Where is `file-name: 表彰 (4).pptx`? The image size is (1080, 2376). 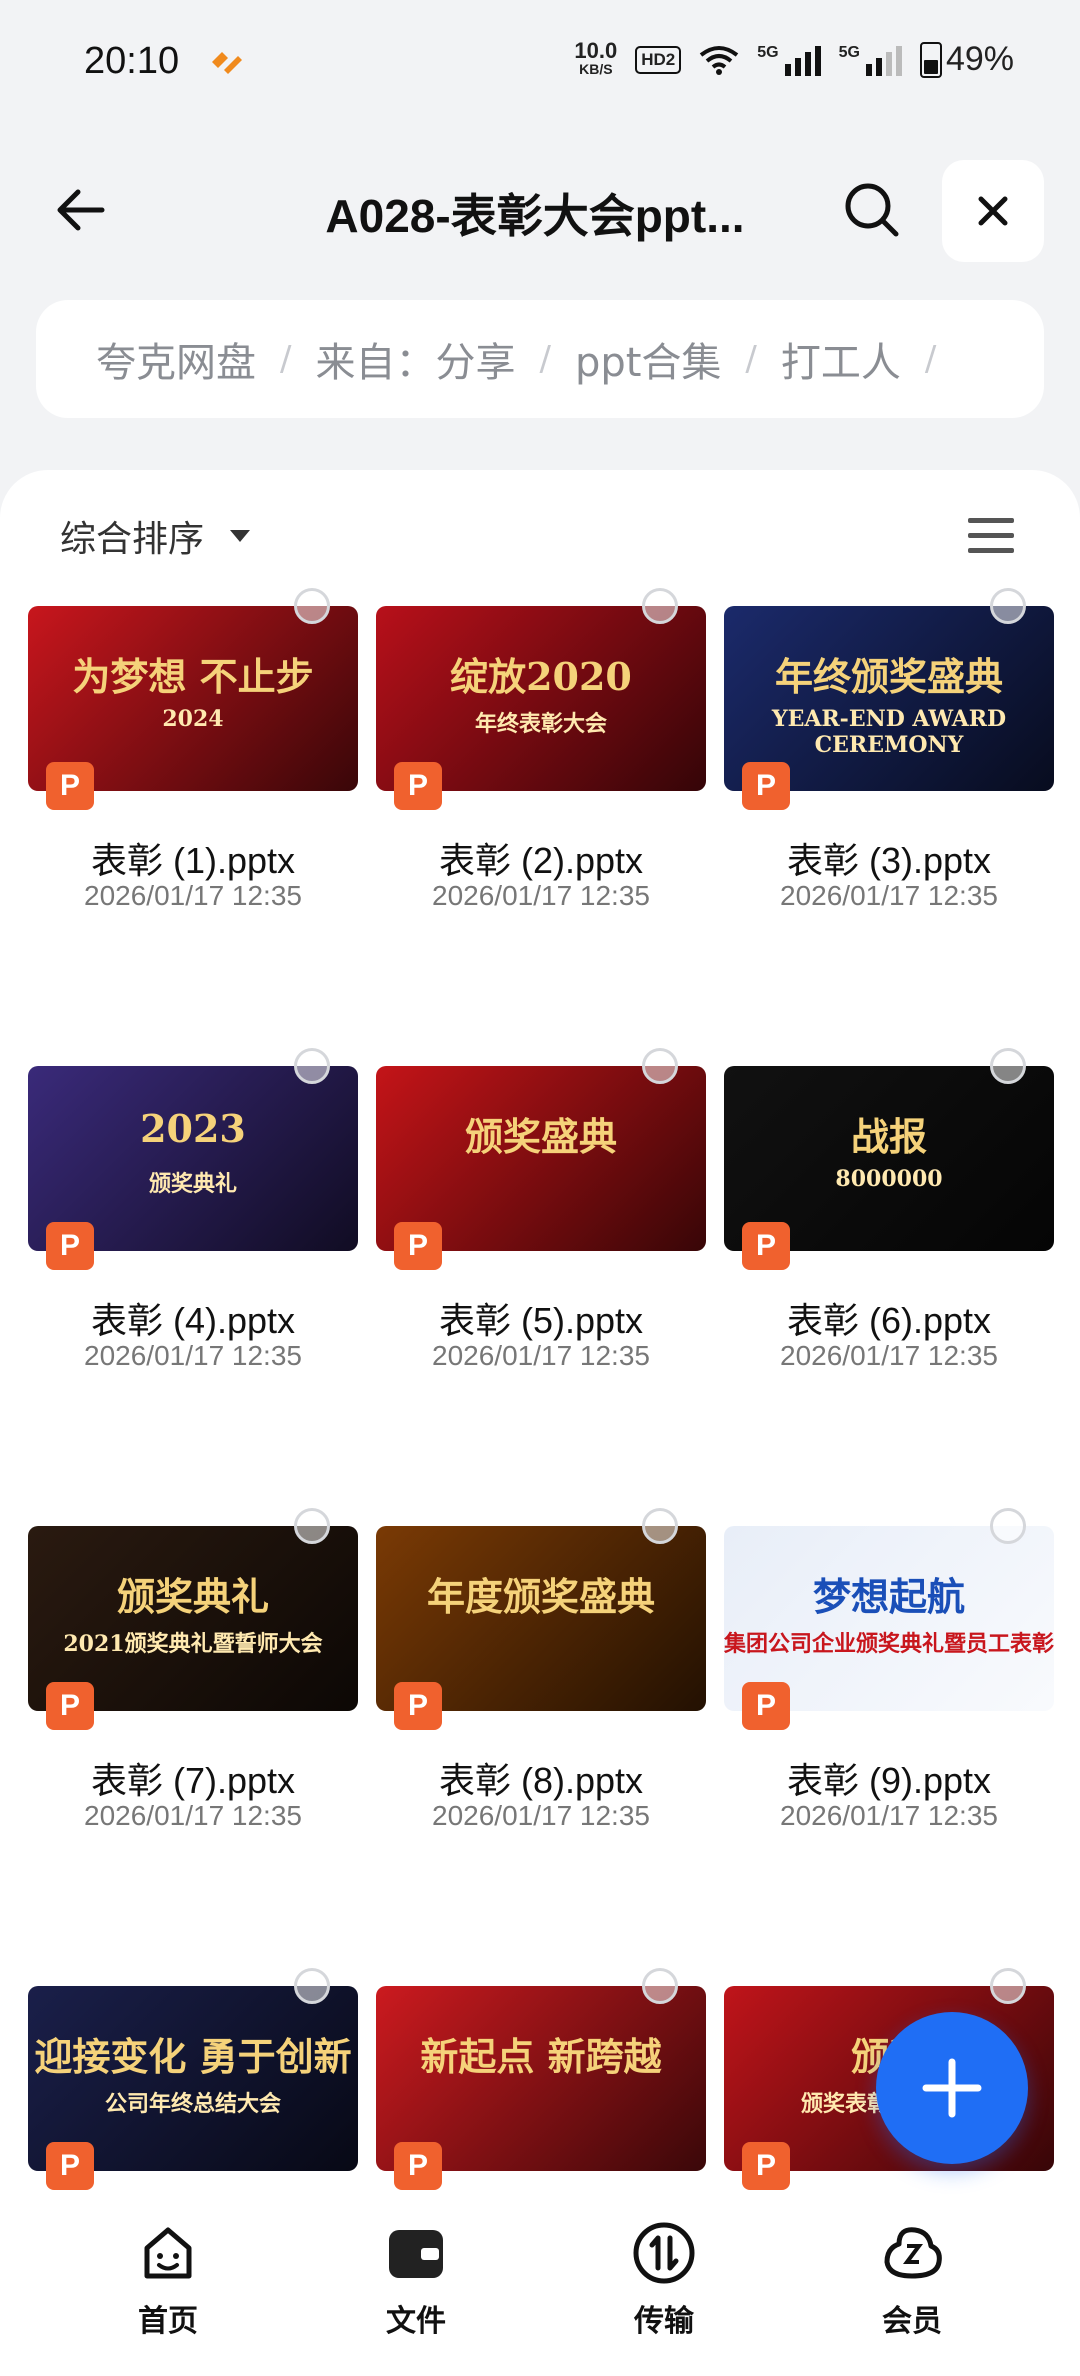 file-name: 表彰 (4).pptx is located at coordinates (193, 1320).